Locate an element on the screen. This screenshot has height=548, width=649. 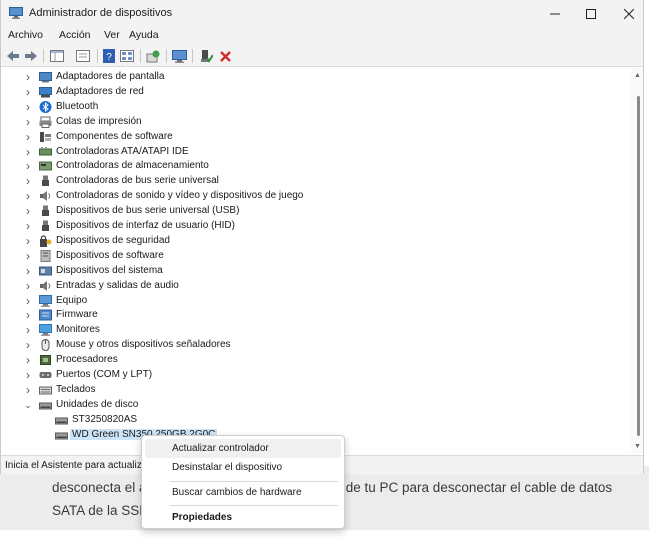
menu-item-label: Desinstalar el dispositivo is located at coordinates (227, 467).